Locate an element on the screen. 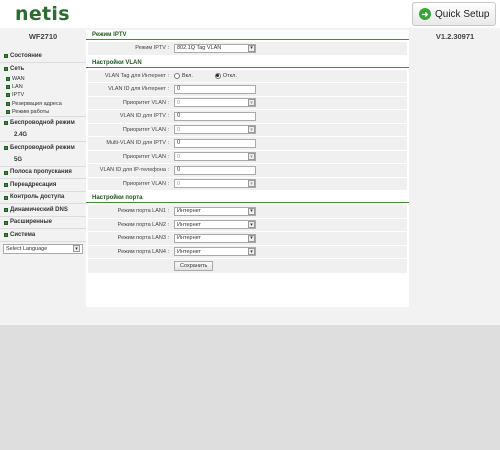 The height and width of the screenshot is (450, 500). sidebar-item-label: Состояние is located at coordinates (26, 55).